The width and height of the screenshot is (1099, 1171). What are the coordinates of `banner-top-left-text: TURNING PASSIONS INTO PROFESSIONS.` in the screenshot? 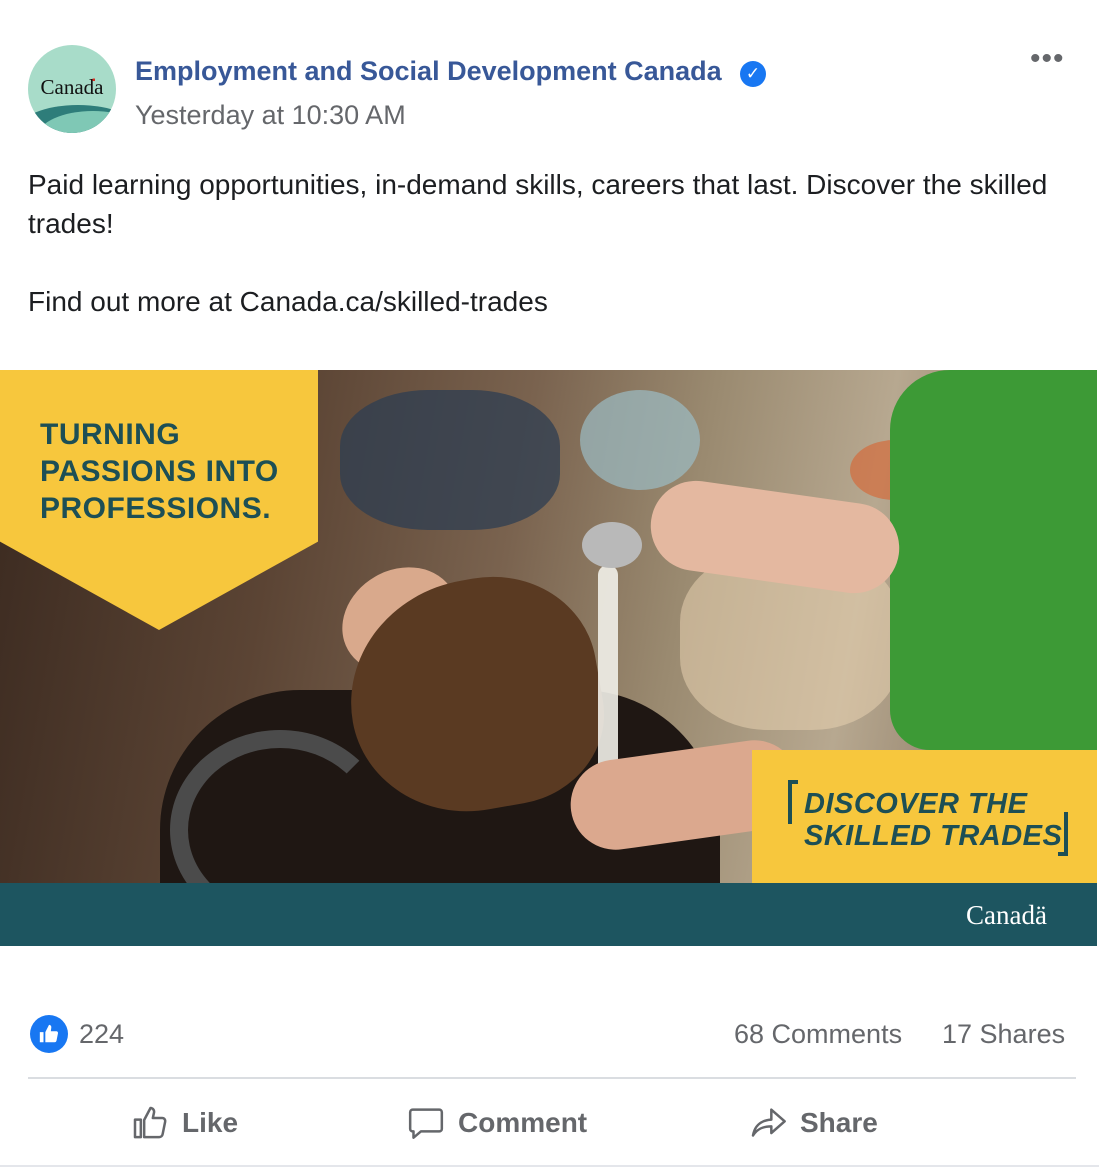 It's located at (159, 471).